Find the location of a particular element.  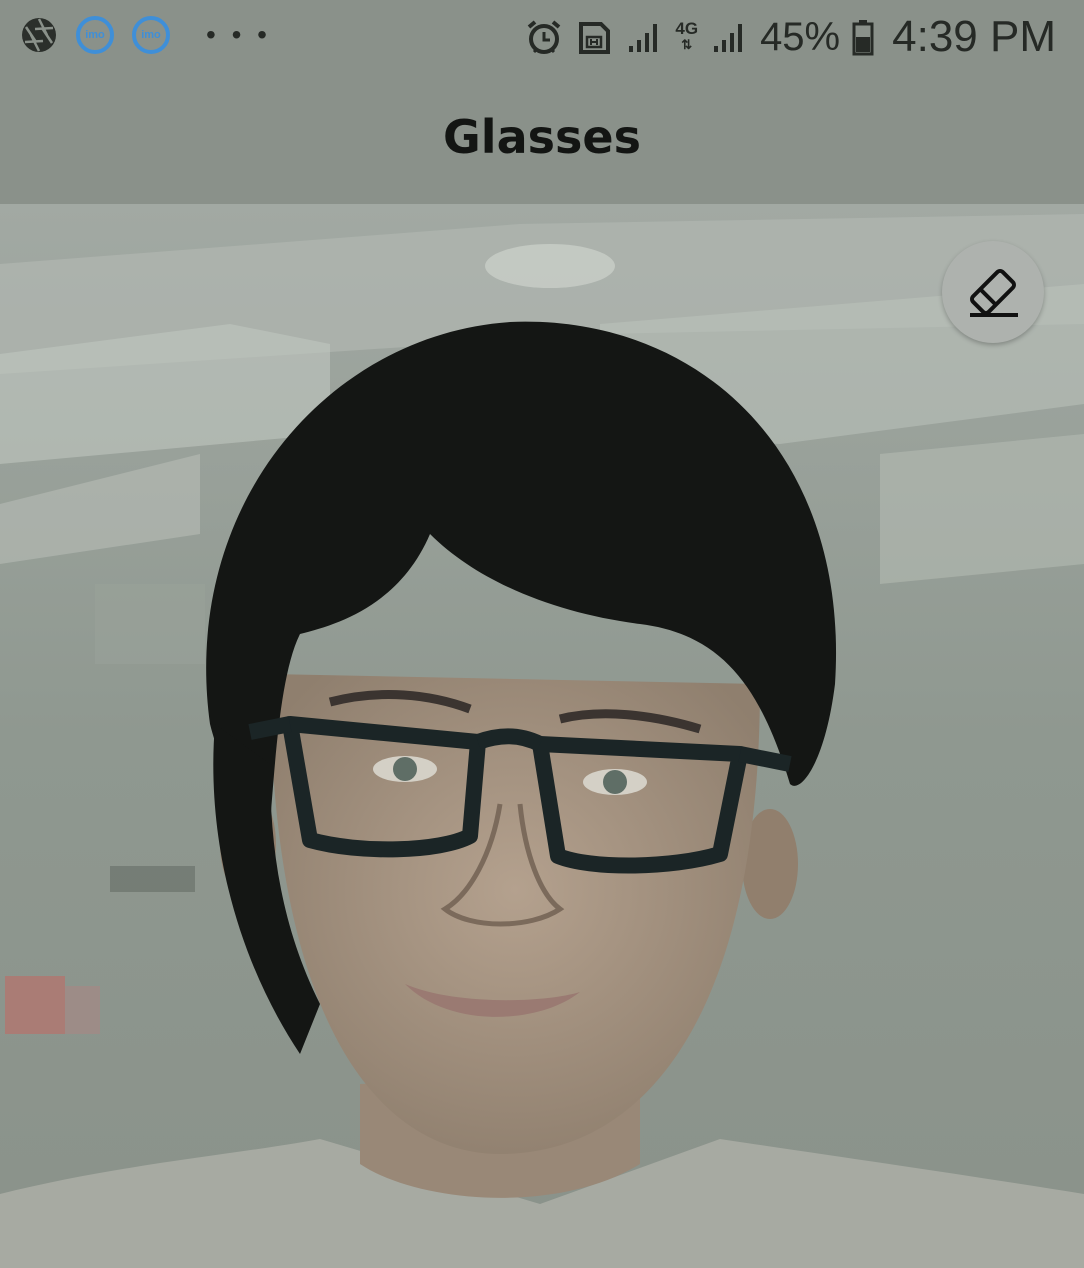

status-right: 4G ⇅ 45% 4:39 PM is located at coordinates (790, 37).